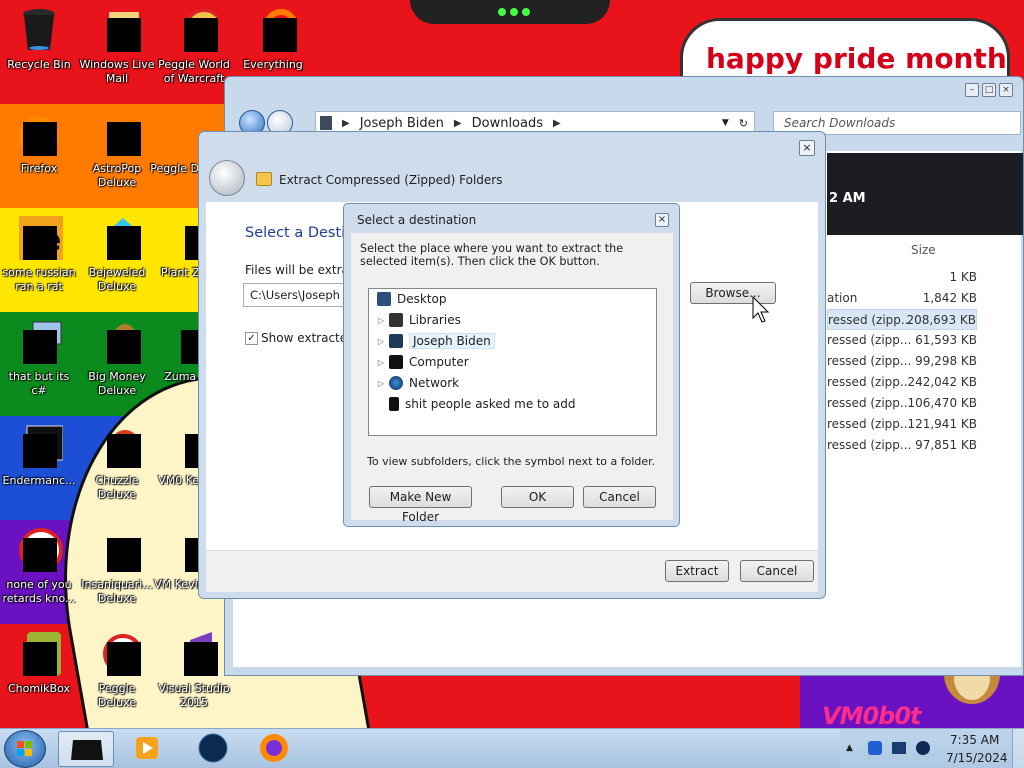  Describe the element at coordinates (411, 299) in the screenshot. I see `tree-item-desktop: Desktop` at that location.